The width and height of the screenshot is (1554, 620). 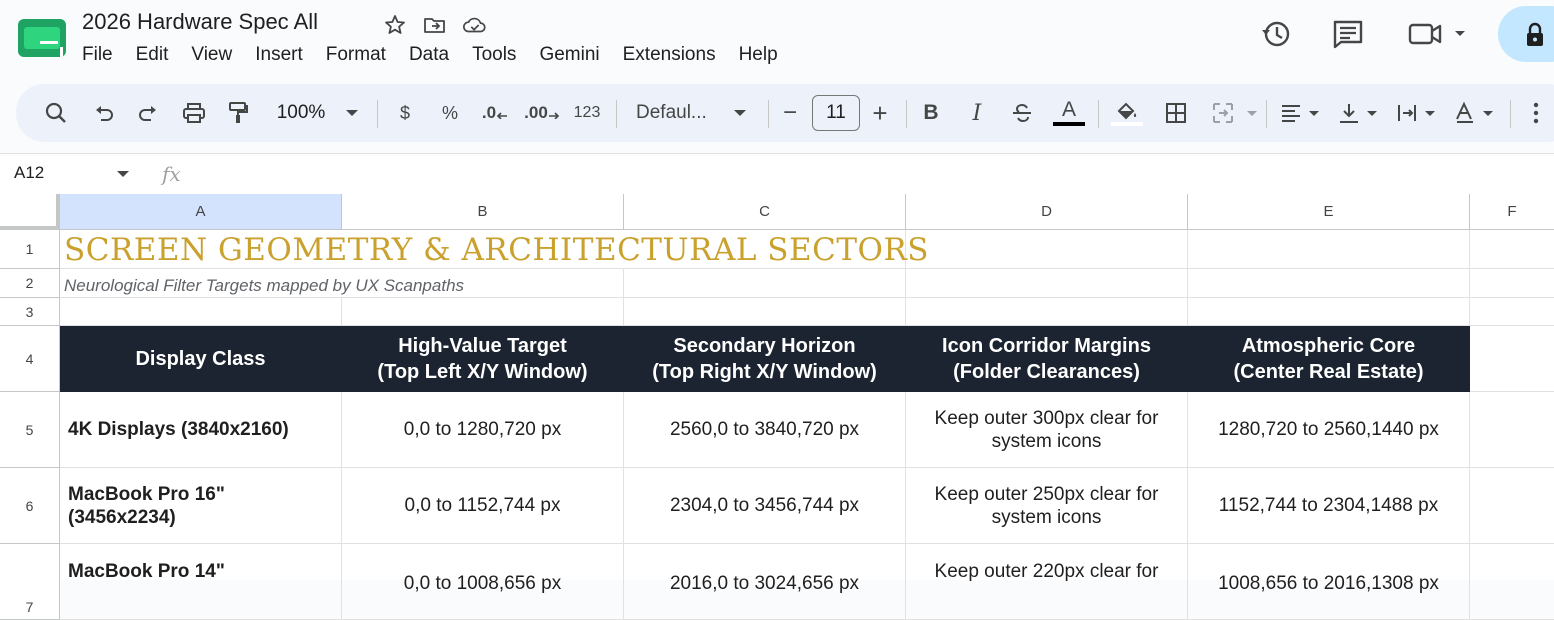 What do you see at coordinates (765, 283) in the screenshot?
I see `cell-c2` at bounding box center [765, 283].